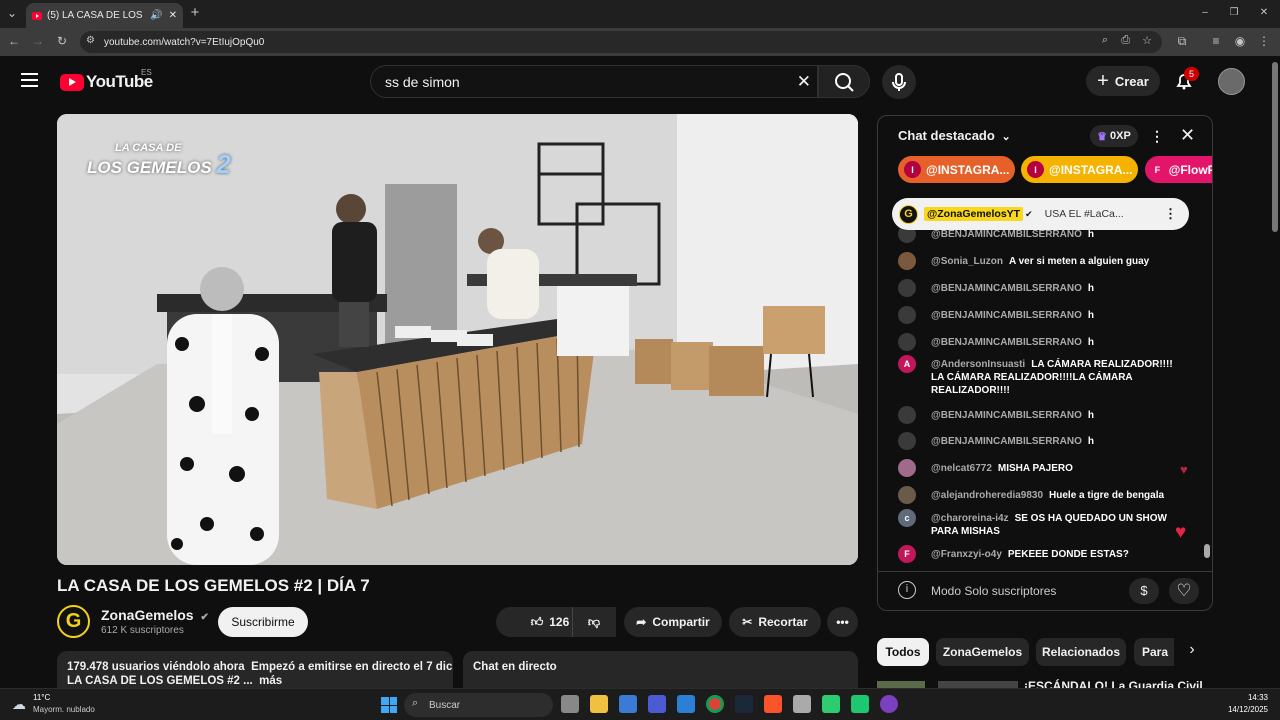  I want to click on chip-todos: Todos, so click(903, 652).